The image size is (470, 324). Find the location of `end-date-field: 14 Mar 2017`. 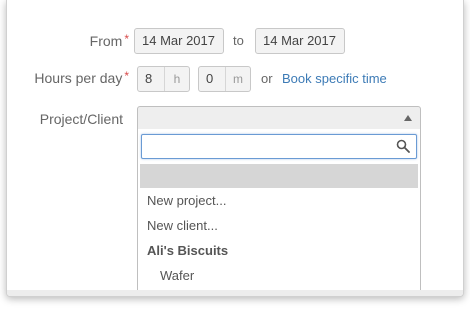

end-date-field: 14 Mar 2017 is located at coordinates (300, 41).